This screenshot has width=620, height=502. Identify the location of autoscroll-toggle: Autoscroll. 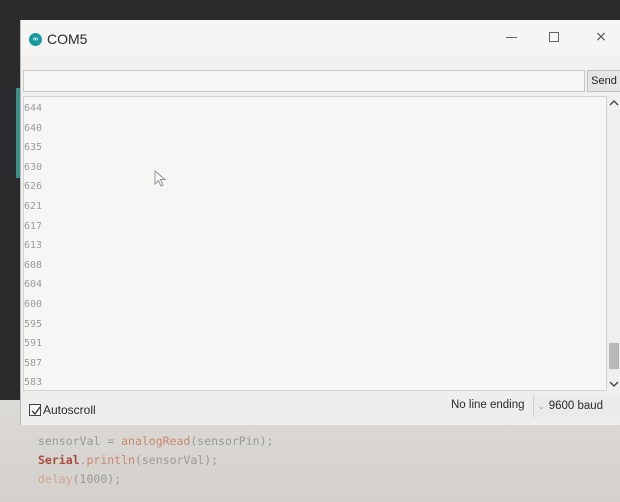
(62, 410).